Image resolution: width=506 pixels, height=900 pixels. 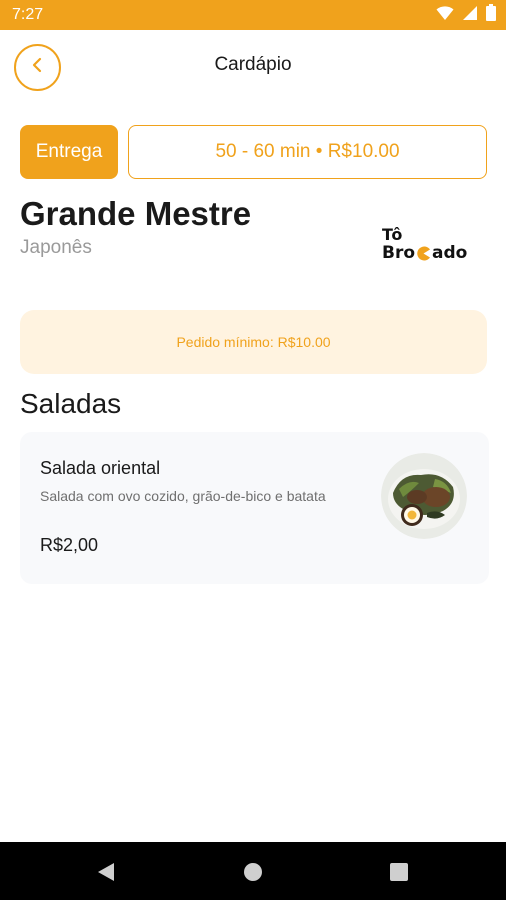 What do you see at coordinates (445, 15) in the screenshot?
I see `wifi-icon` at bounding box center [445, 15].